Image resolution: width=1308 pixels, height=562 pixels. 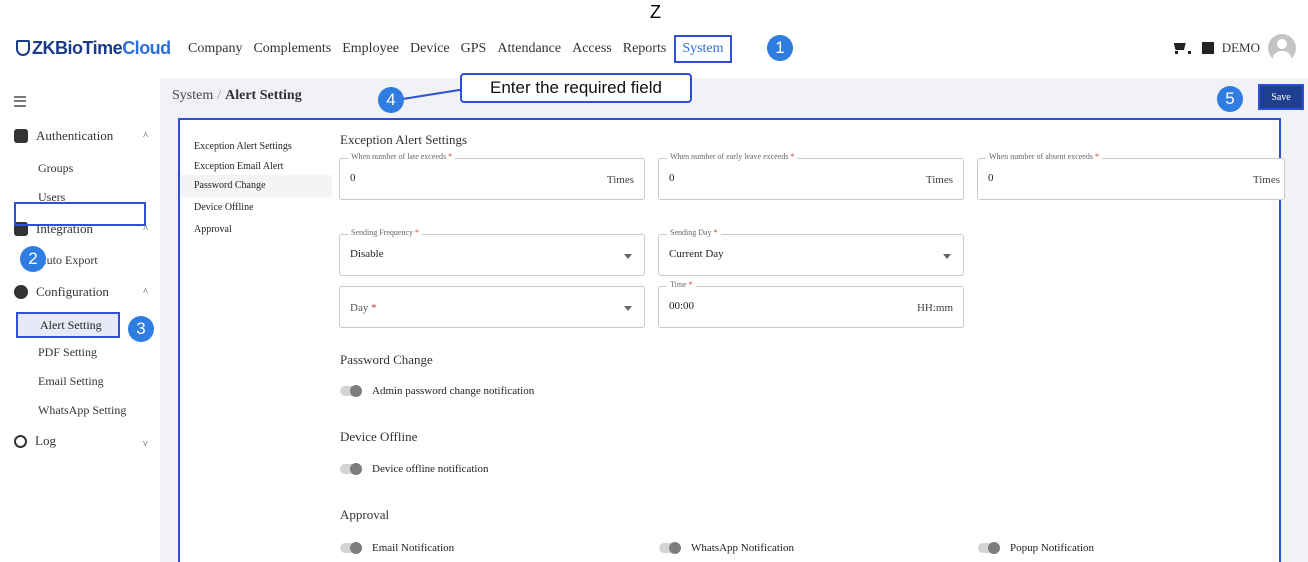 I want to click on device-offline-toggle-row: Device offline notification, so click(x=414, y=469).